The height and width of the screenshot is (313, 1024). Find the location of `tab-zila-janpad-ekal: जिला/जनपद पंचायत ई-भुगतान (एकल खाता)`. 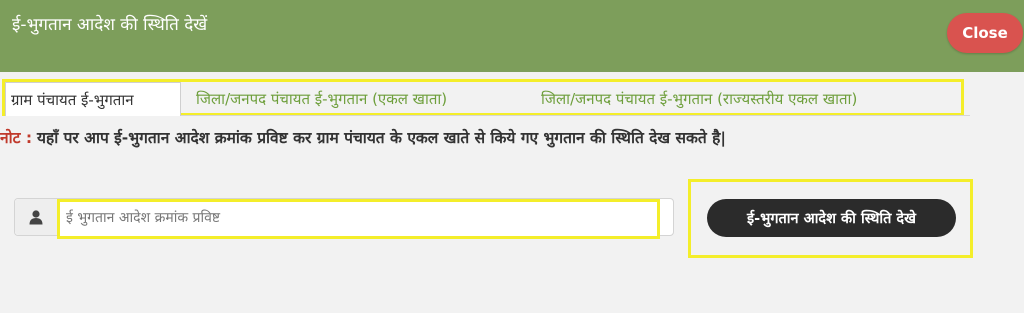

tab-zila-janpad-ekal: जिला/जनपद पंचायत ई-भुगतान (एकल खाता) is located at coordinates (321, 99).